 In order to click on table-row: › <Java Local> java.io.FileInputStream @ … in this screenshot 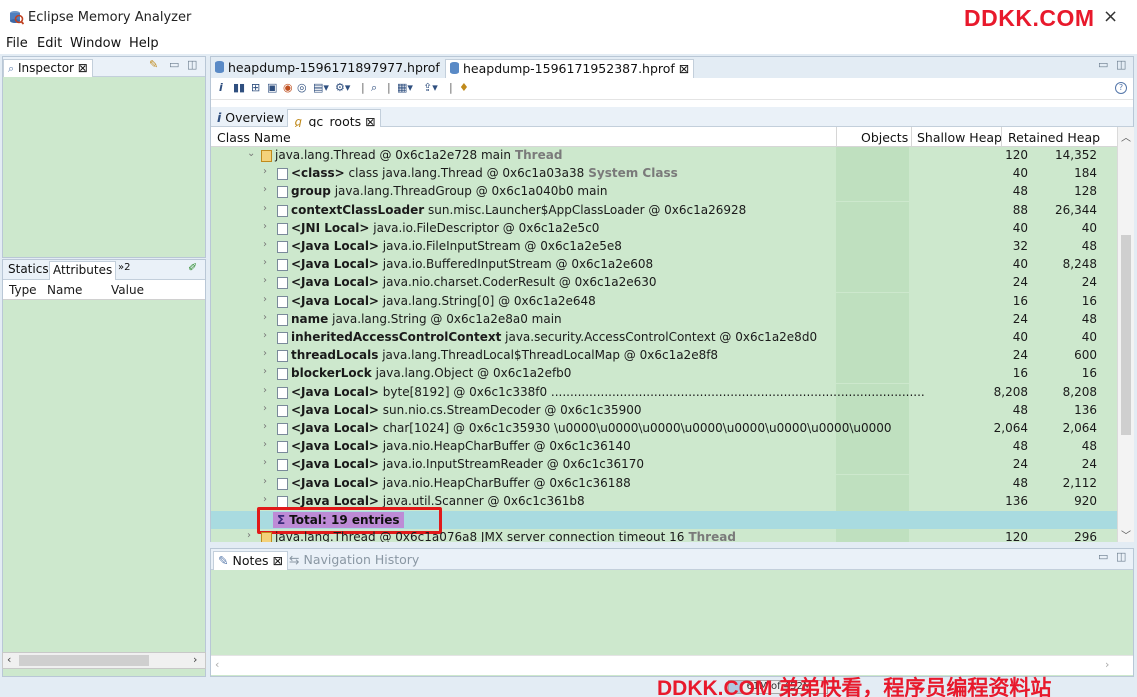, I will do `click(664, 247)`.